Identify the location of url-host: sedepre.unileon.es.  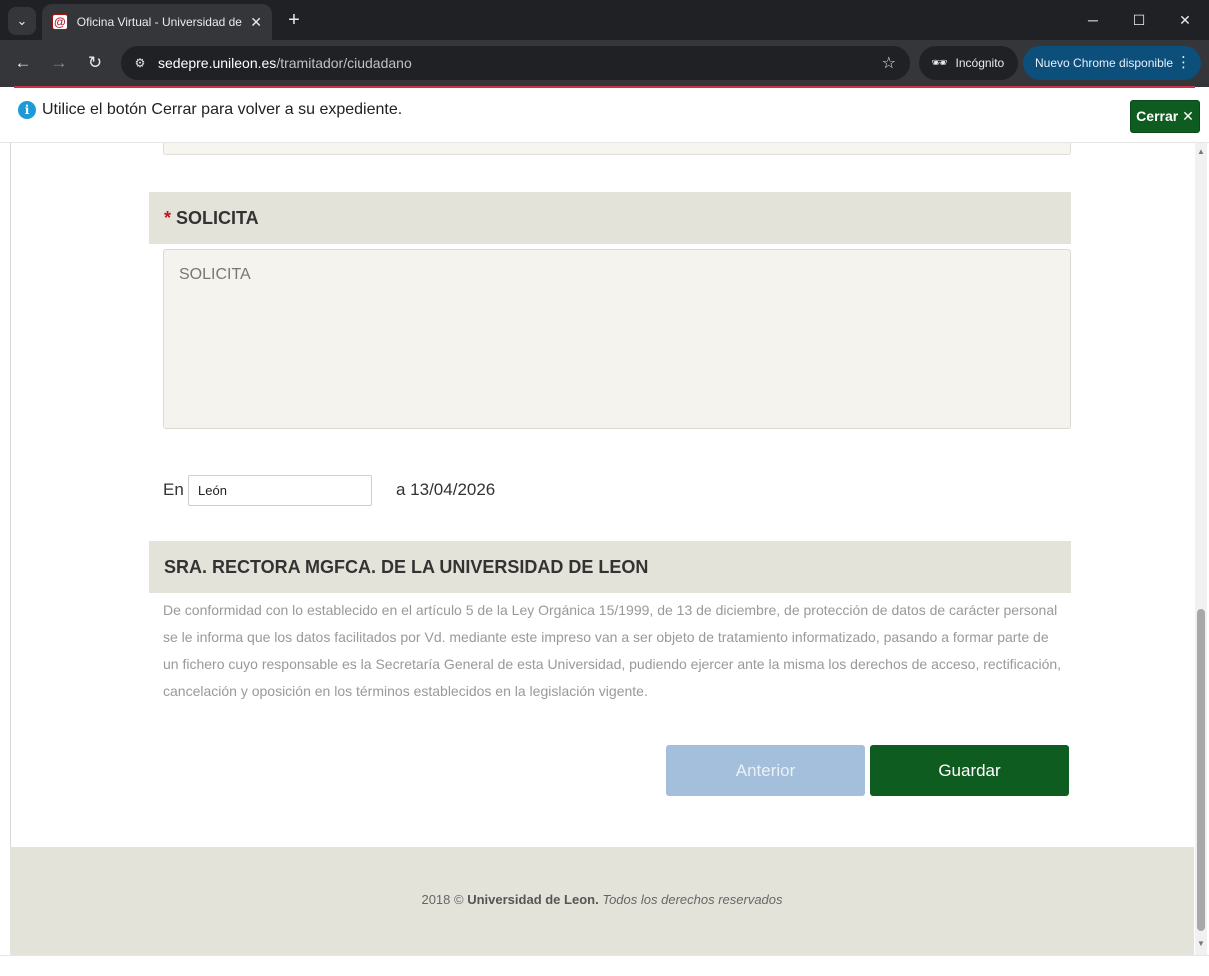
(217, 63).